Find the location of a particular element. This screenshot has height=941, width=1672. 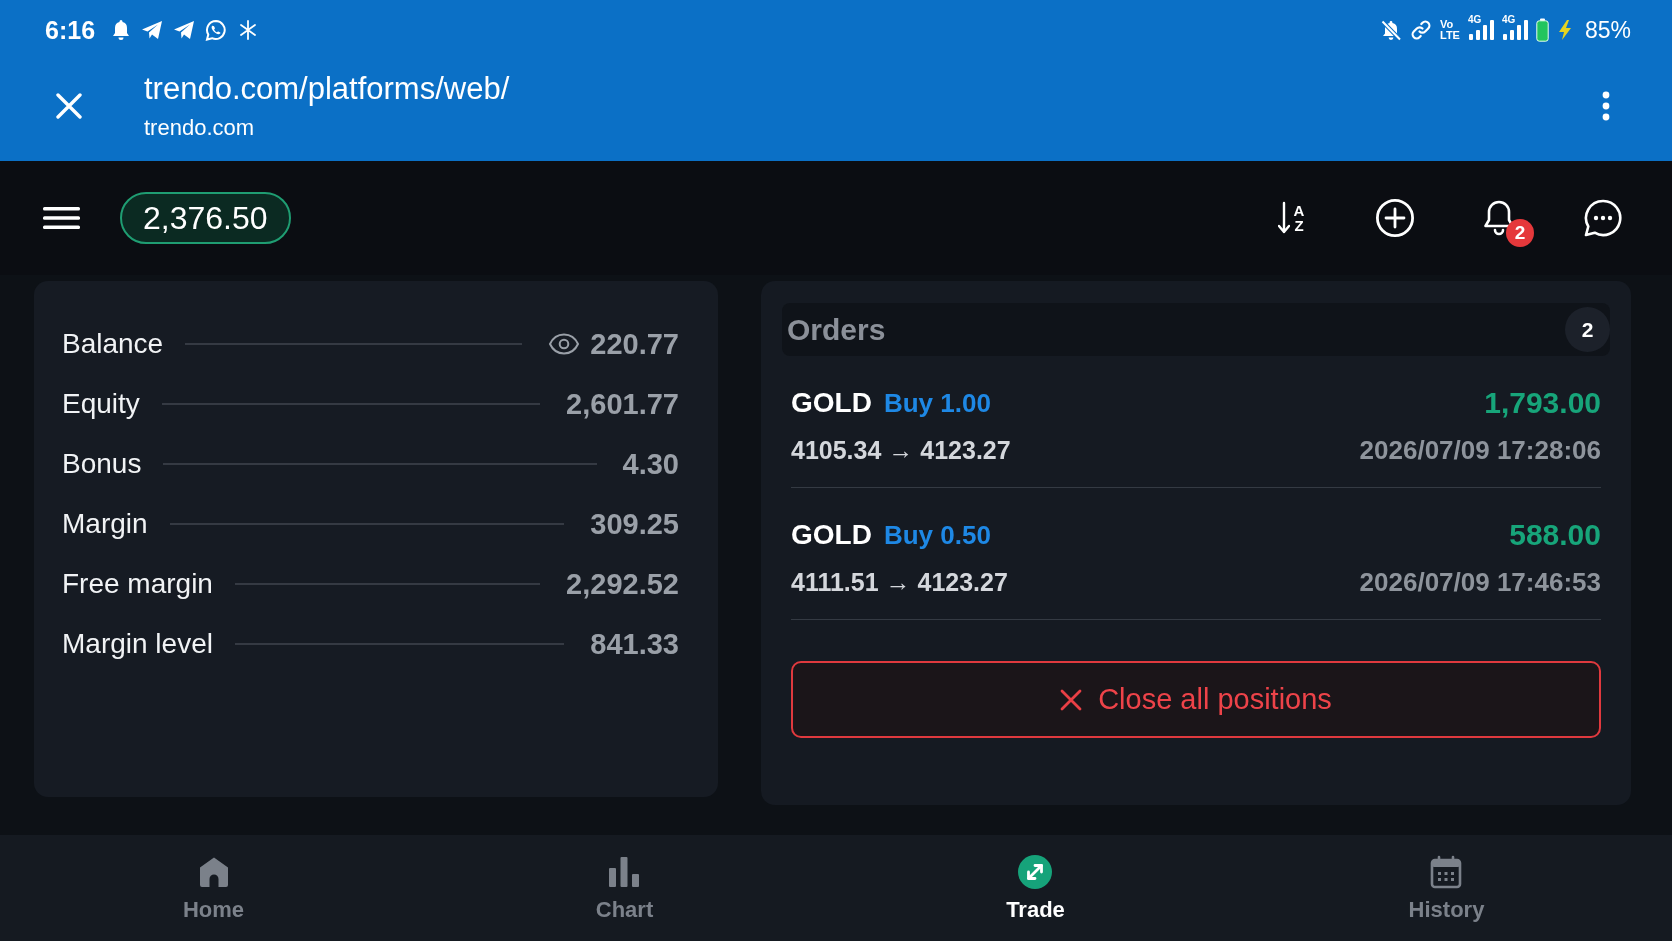

page-domain: trendo.com is located at coordinates (199, 127).